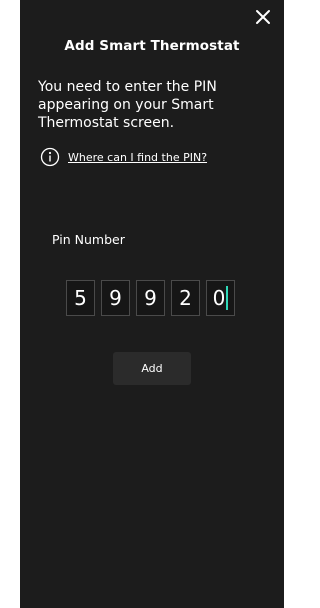 The width and height of the screenshot is (320, 608). What do you see at coordinates (152, 368) in the screenshot?
I see `add-button: Add` at bounding box center [152, 368].